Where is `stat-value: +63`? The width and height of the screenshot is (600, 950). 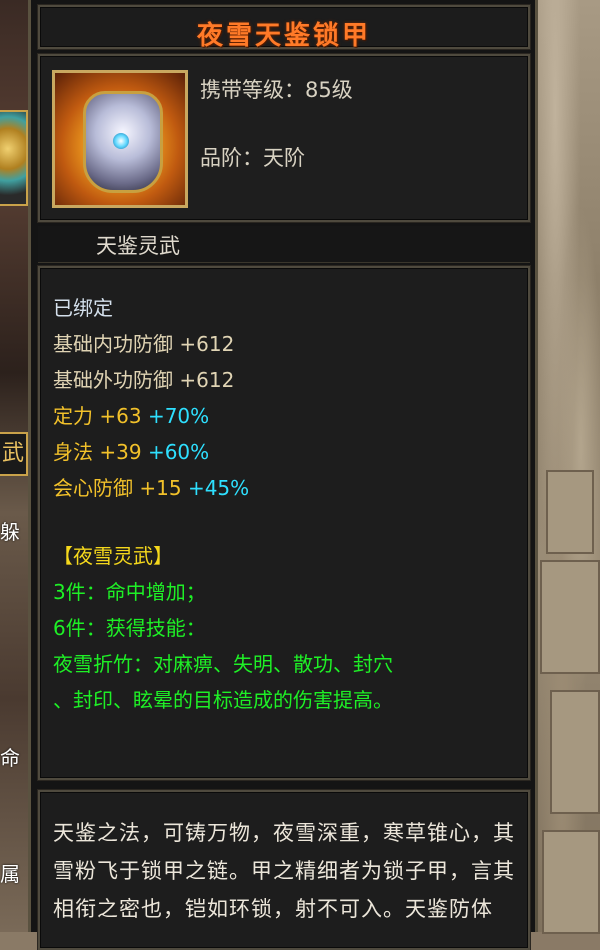
stat-value: +63 is located at coordinates (120, 416).